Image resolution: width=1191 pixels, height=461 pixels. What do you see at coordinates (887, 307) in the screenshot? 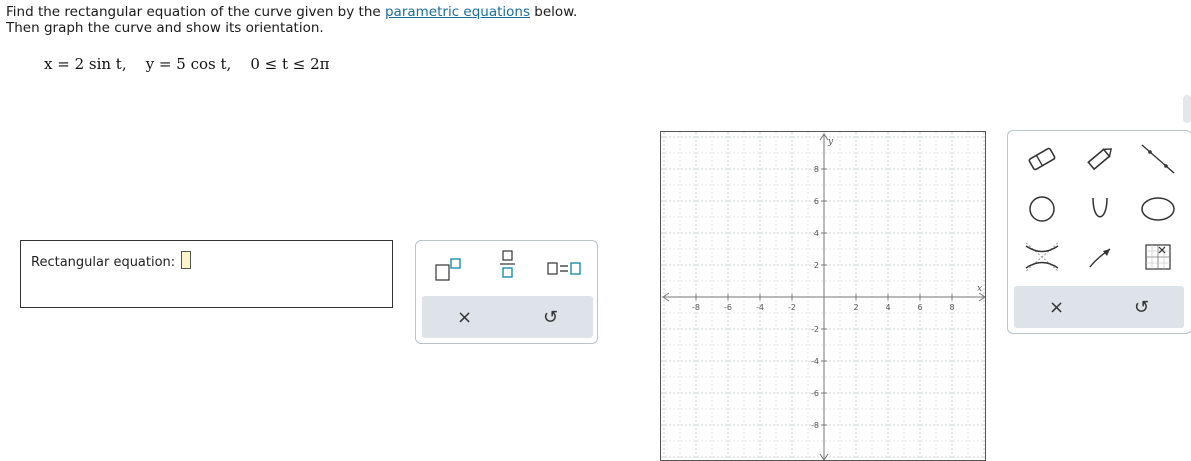
I see `x-tick-label: 4` at bounding box center [887, 307].